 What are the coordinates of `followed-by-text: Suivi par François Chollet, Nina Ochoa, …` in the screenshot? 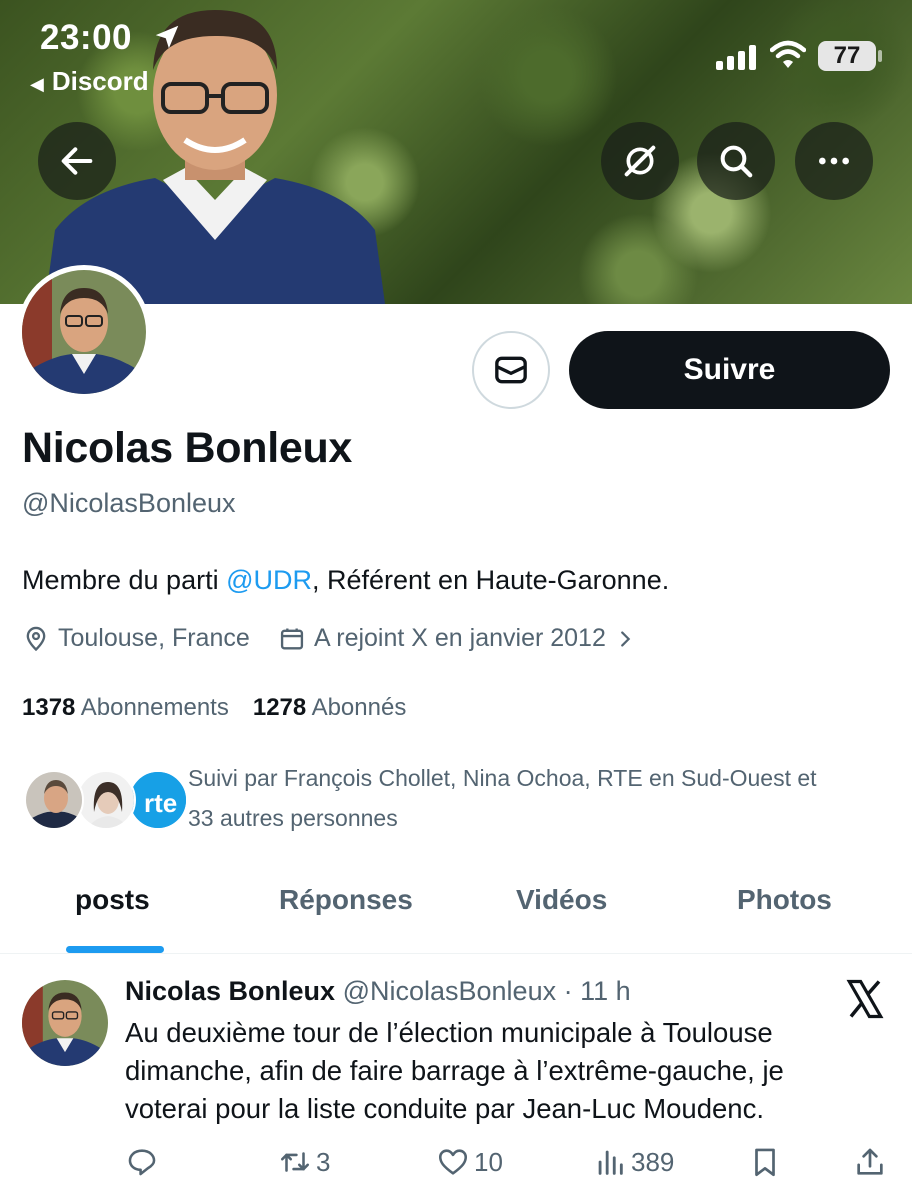 It's located at (538, 798).